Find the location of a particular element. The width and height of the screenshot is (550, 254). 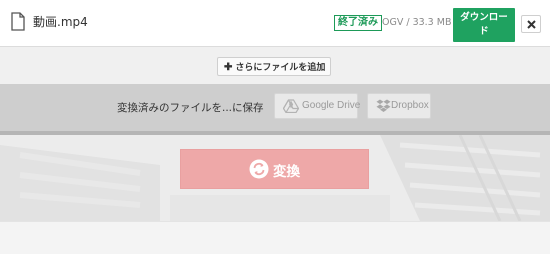

google-drive-button: Google Drive is located at coordinates (317, 106).